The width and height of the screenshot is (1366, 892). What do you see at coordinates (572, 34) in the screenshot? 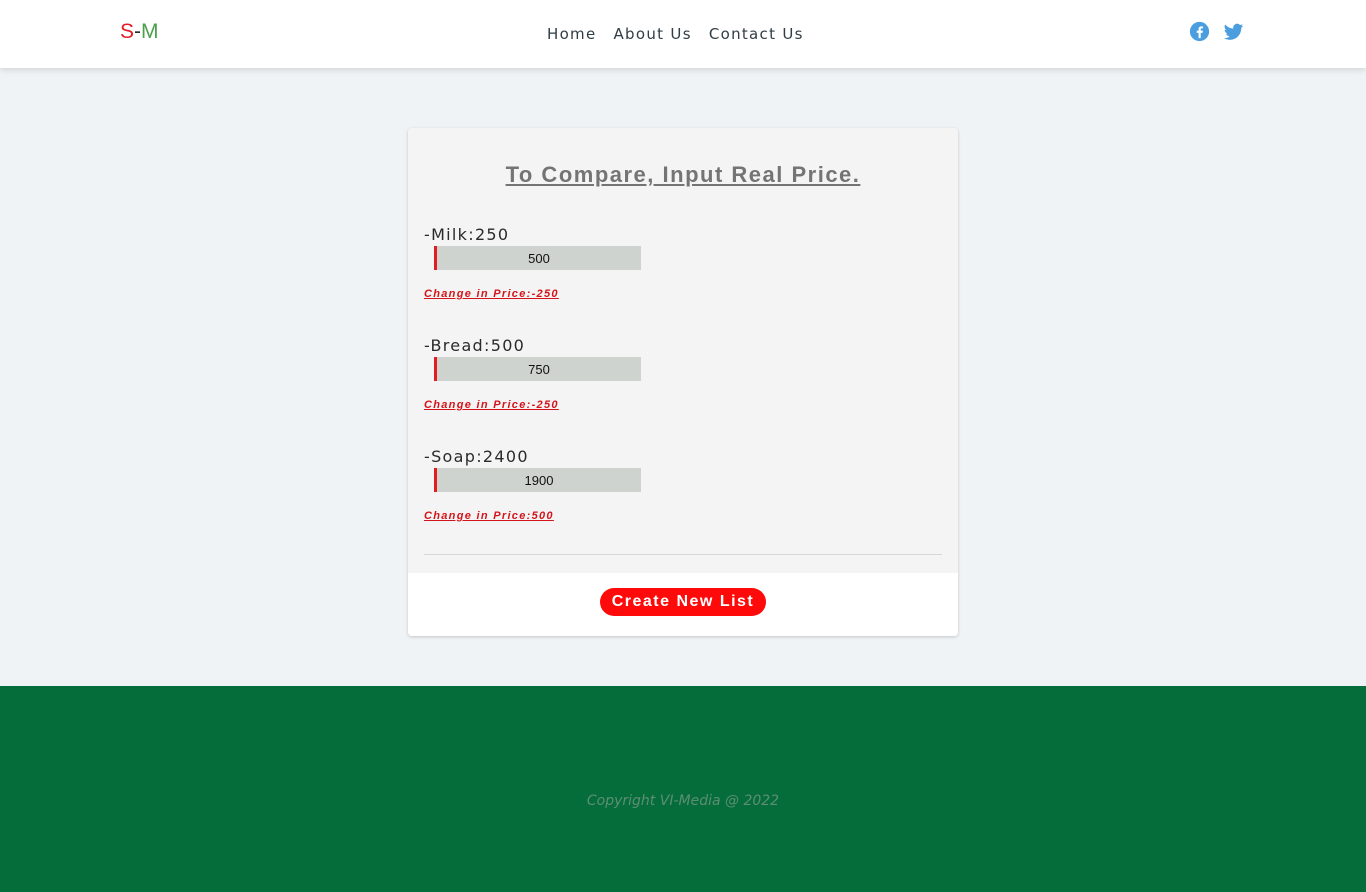
I see `nav-home-link: Home` at bounding box center [572, 34].